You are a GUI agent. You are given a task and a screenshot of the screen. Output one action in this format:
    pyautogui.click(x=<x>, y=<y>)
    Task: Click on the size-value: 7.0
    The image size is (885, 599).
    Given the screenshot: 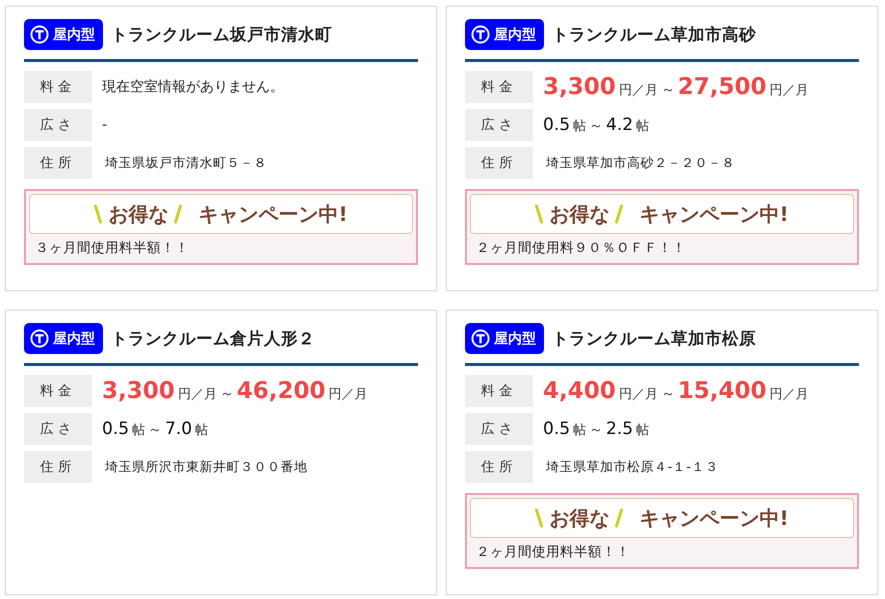 What is the action you would take?
    pyautogui.click(x=178, y=429)
    